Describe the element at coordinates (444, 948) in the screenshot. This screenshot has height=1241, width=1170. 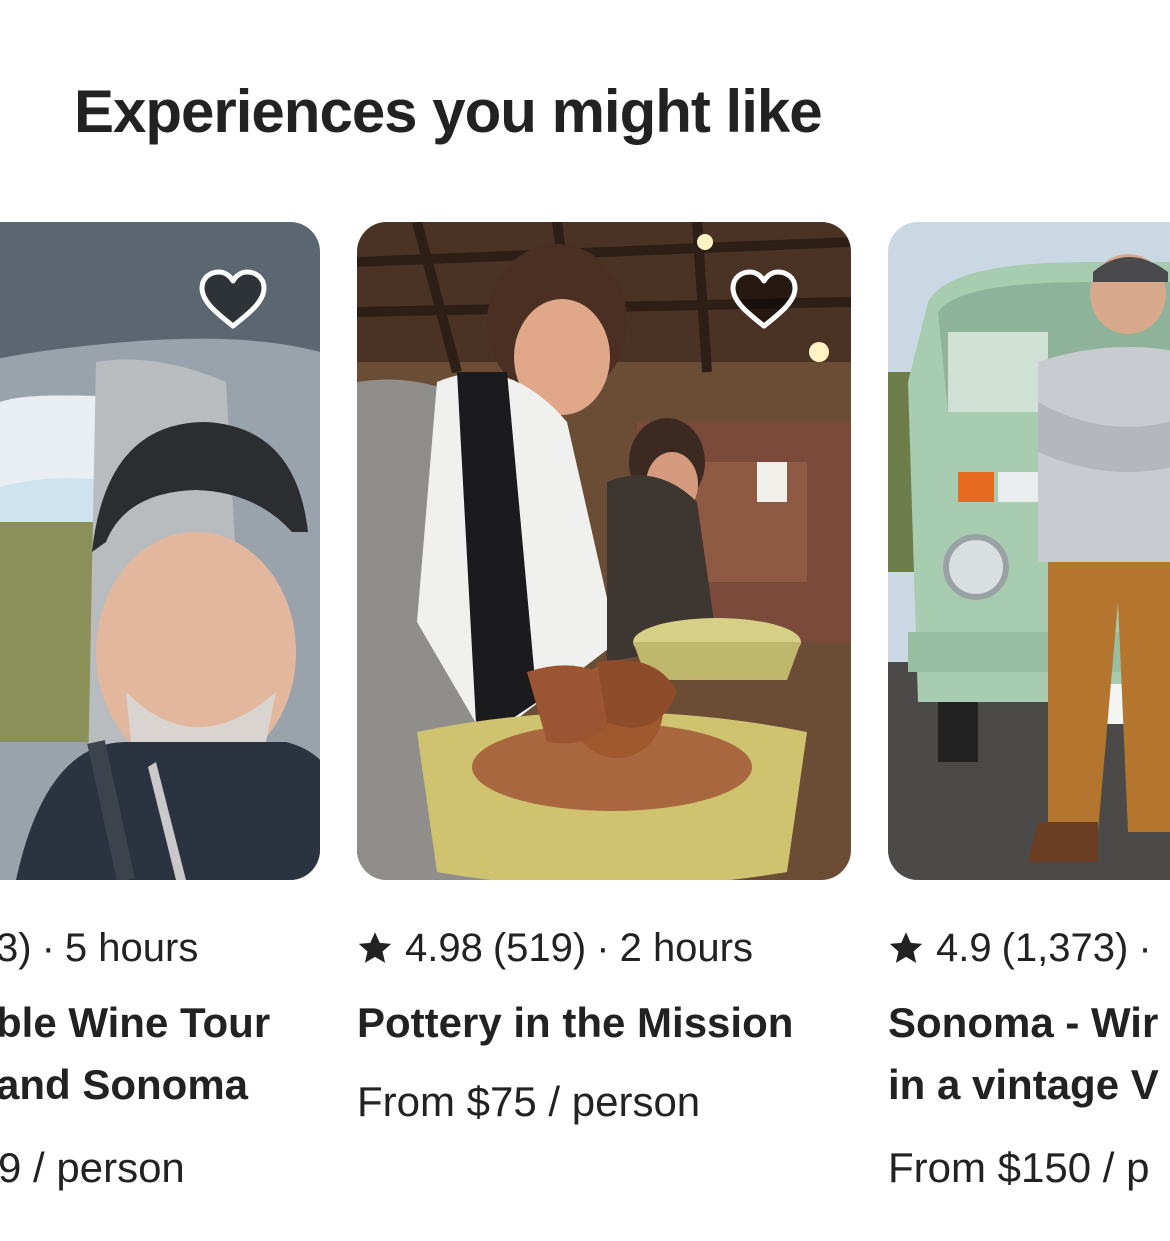
I see `rating-value: 4.98` at that location.